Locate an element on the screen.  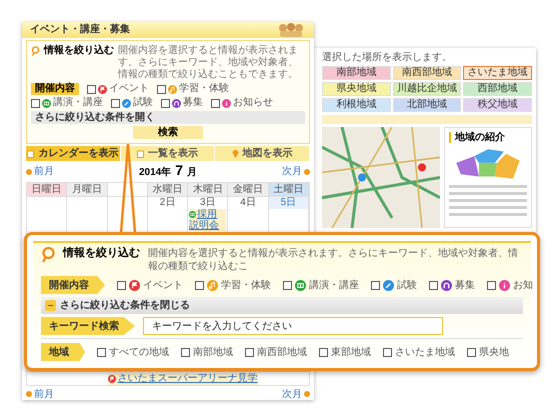
minus-icon is located at coordinates (50, 305).